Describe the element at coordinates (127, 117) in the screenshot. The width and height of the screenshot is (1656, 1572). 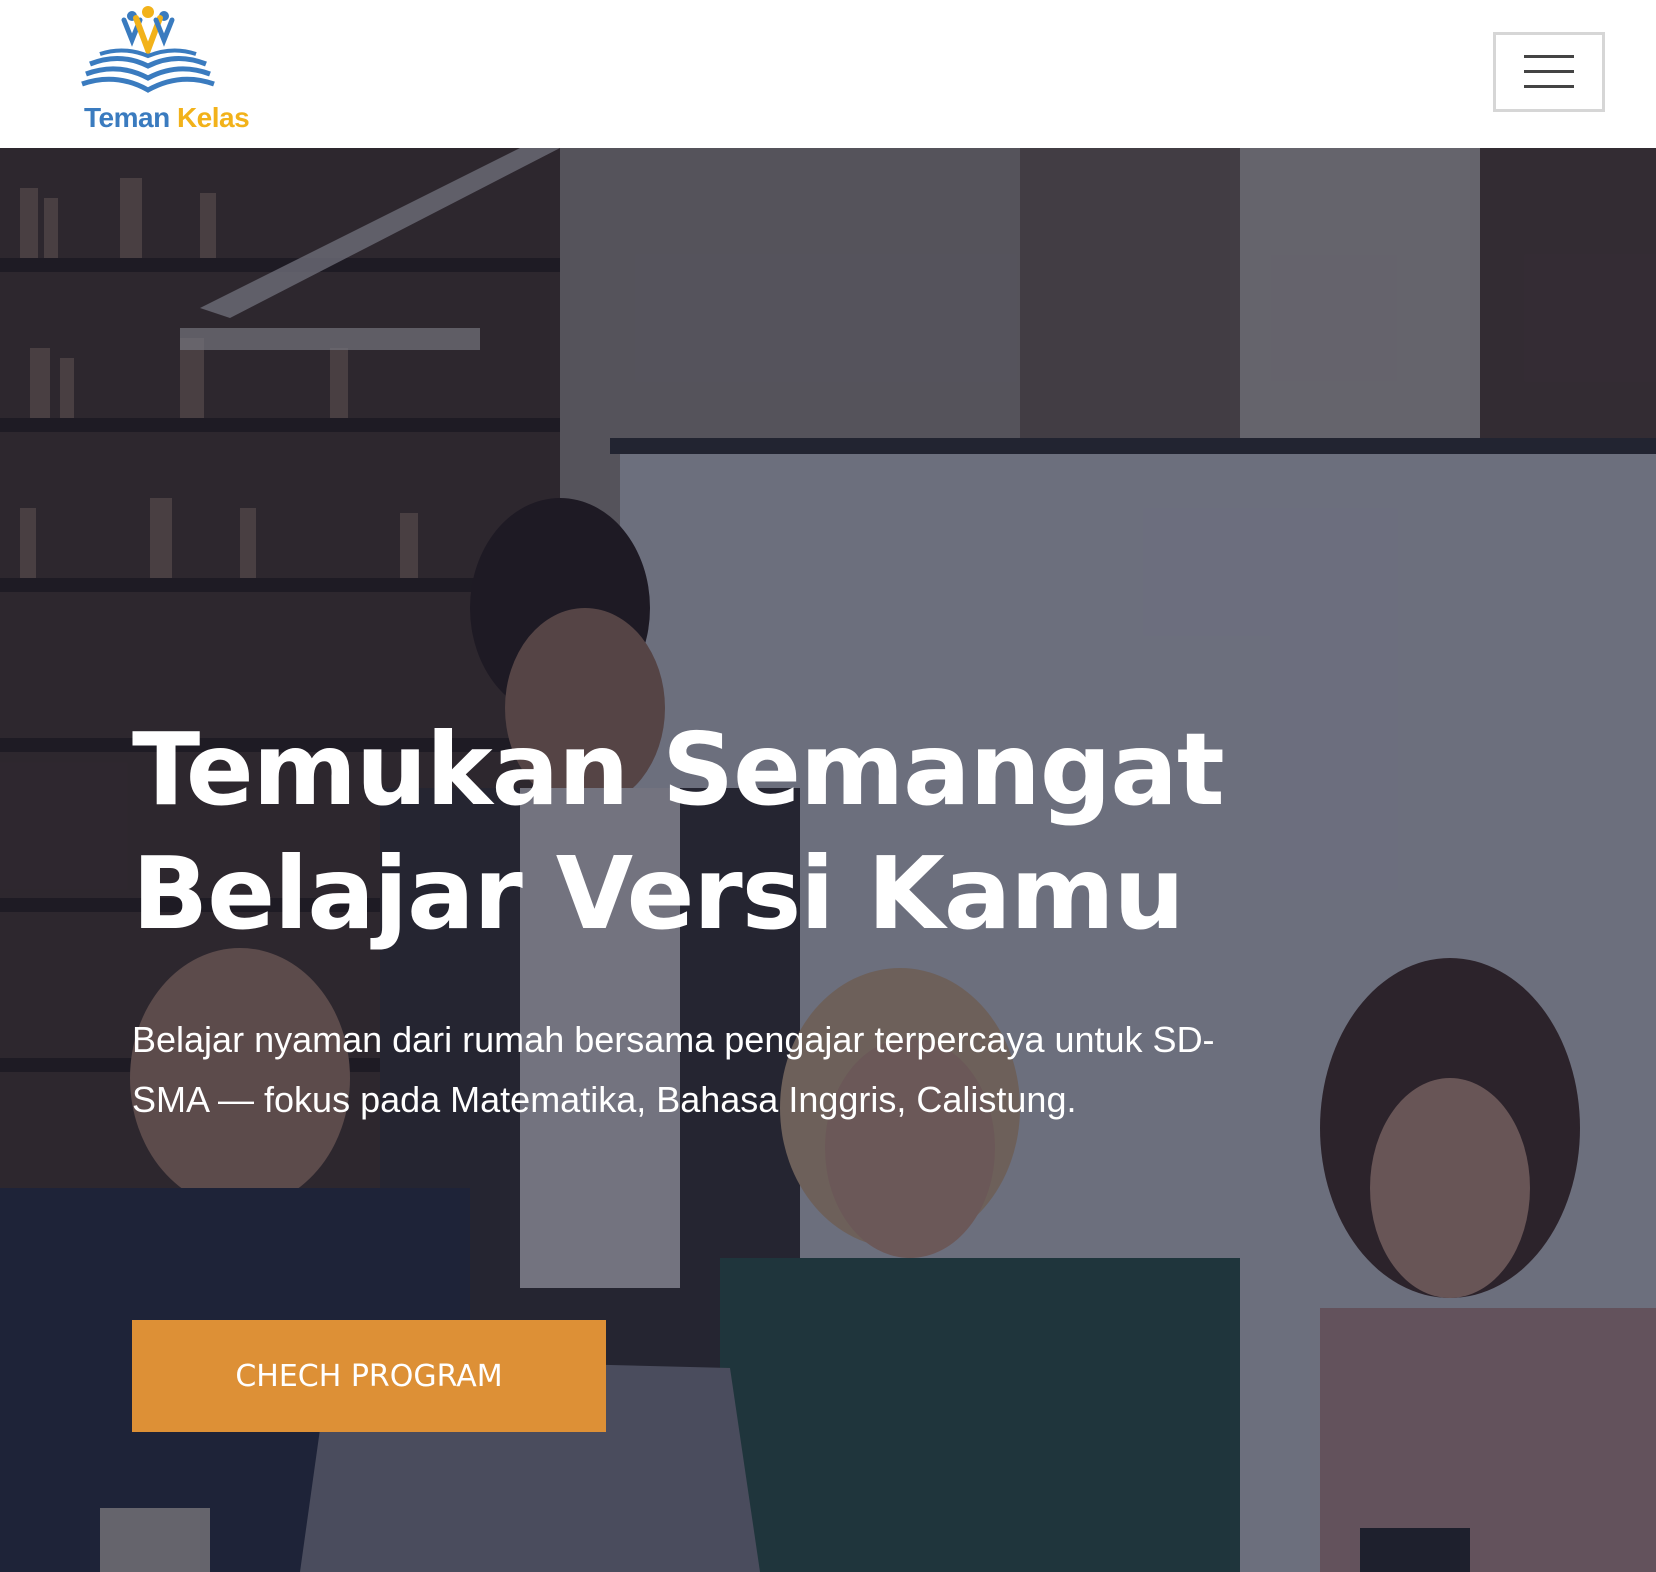
I see `brand-name-part1: Teman` at that location.